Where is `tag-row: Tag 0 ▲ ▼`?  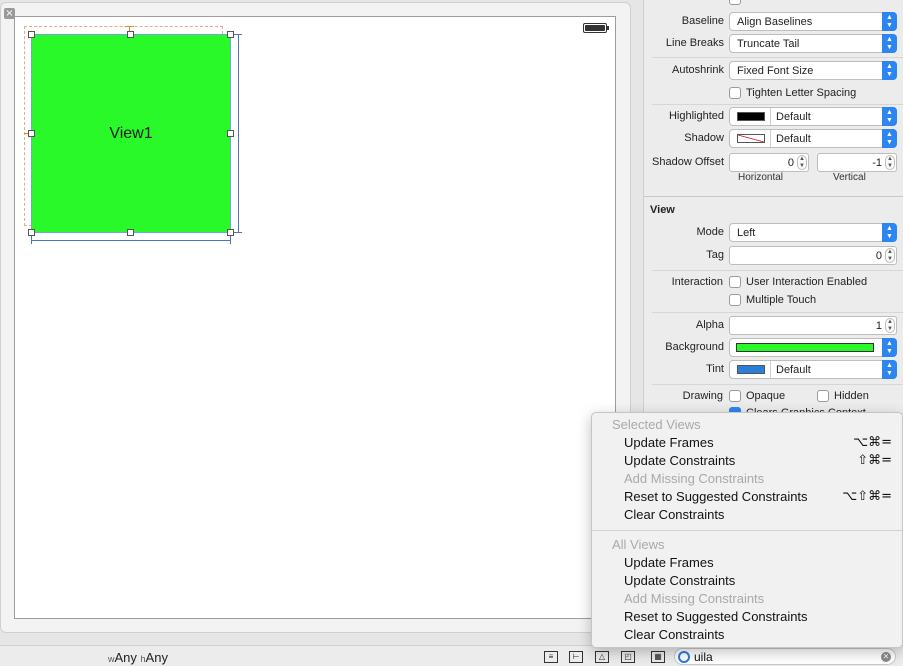 tag-row: Tag 0 ▲ ▼ is located at coordinates (773, 256).